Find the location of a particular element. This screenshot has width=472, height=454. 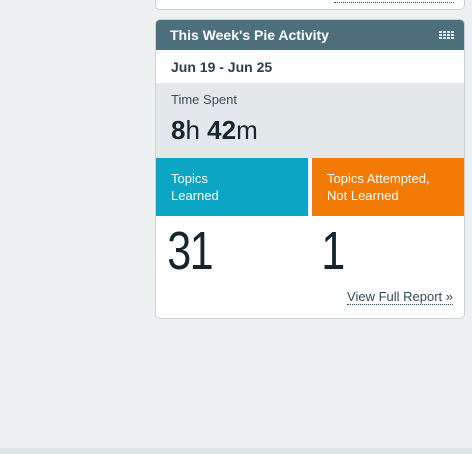

time-spent-section: Time Spent 8h 42m is located at coordinates (310, 120).